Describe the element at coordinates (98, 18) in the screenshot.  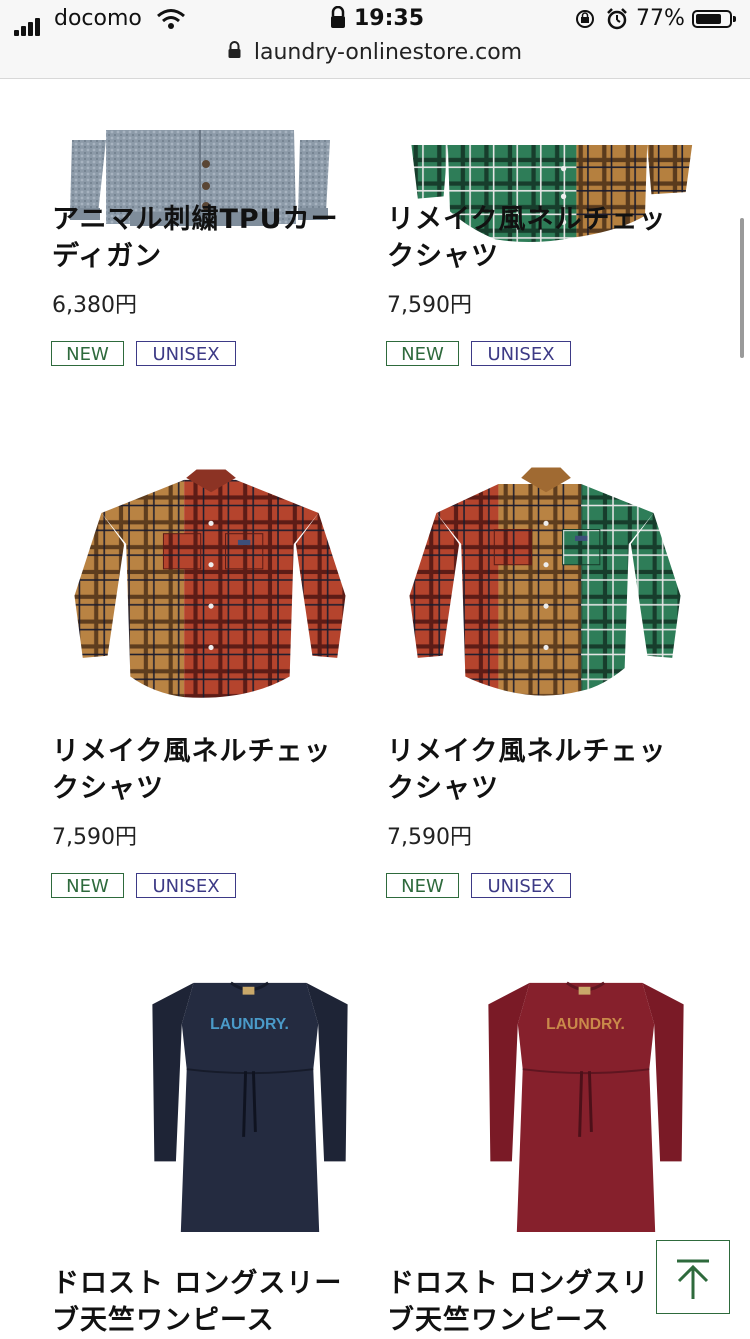
I see `carrier-name: docomo` at that location.